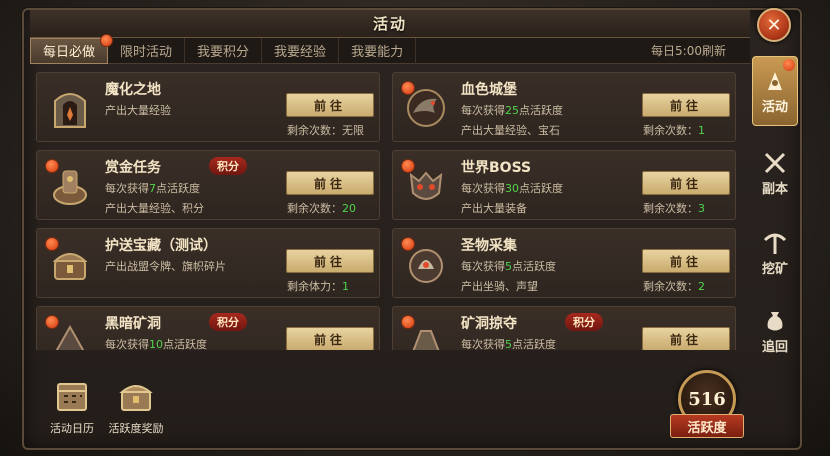 Image resolution: width=830 pixels, height=456 pixels. What do you see at coordinates (208, 328) in the screenshot?
I see `activity-card: 黑暗矿洞 积分 每次获得10点活跃度 前往` at bounding box center [208, 328].